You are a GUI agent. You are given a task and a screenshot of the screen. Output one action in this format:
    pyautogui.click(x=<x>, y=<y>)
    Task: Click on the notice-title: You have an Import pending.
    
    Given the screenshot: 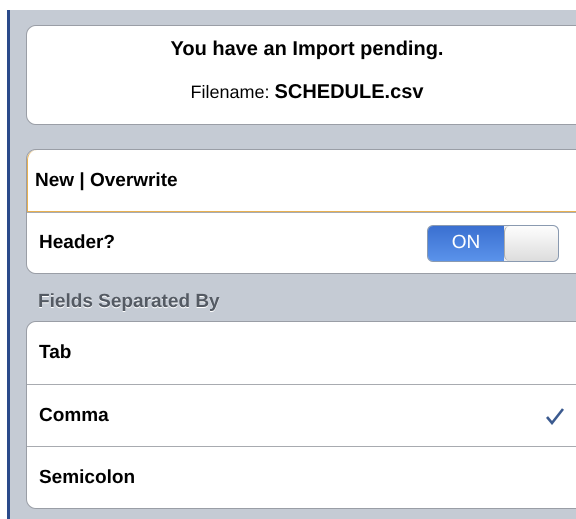 What is the action you would take?
    pyautogui.click(x=307, y=49)
    